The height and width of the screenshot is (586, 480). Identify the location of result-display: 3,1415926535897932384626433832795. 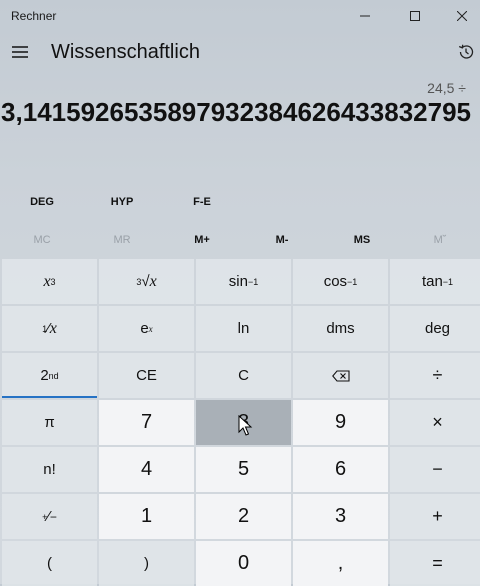
(236, 112).